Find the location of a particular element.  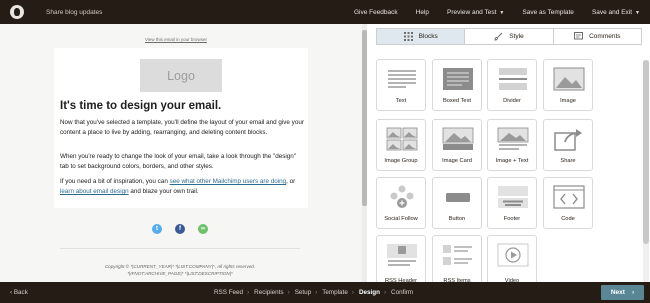

block-rss-items: RSS Items is located at coordinates (457, 260).